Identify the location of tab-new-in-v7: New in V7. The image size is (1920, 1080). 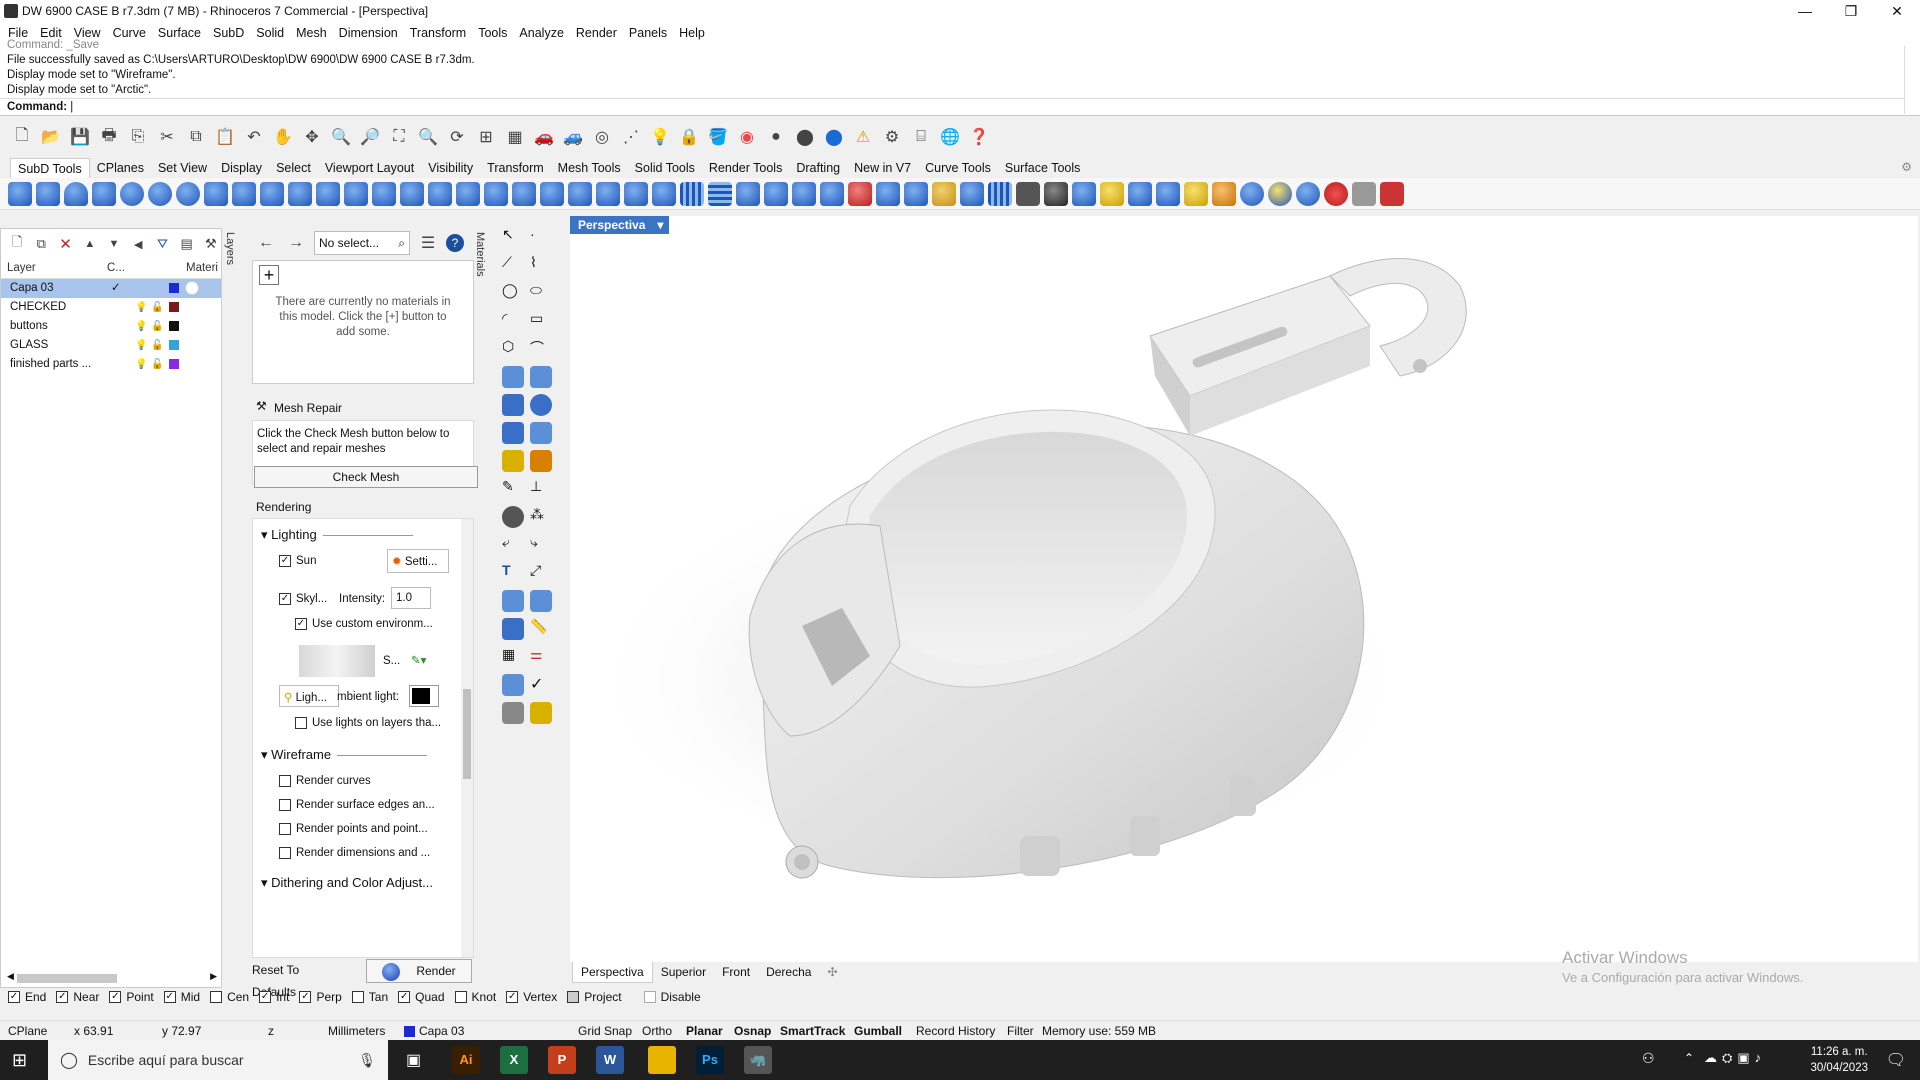
(882, 168).